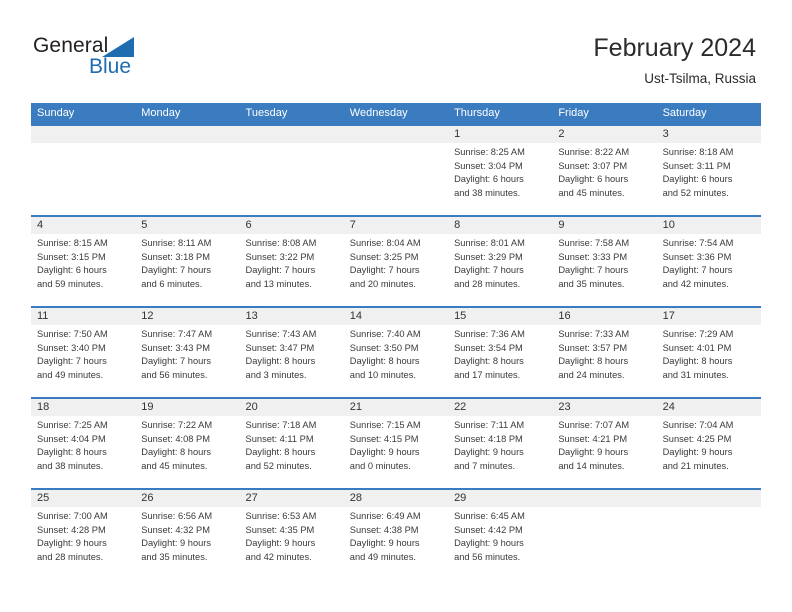  Describe the element at coordinates (281, 334) in the screenshot. I see `sunrise-text: Sunrise: 7:43 AM` at that location.